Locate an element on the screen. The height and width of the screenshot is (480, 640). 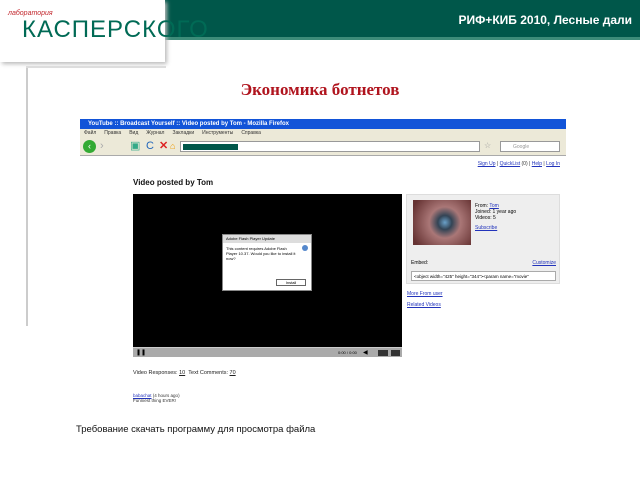
address-bar is located at coordinates (330, 146).